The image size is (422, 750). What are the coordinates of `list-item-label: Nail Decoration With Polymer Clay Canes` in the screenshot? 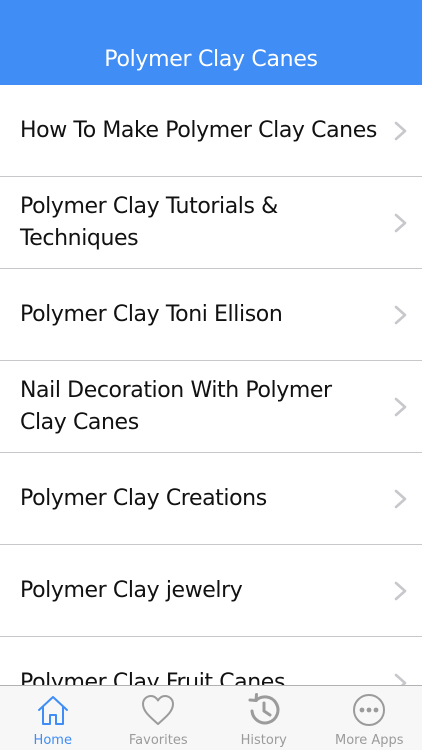 It's located at (176, 406).